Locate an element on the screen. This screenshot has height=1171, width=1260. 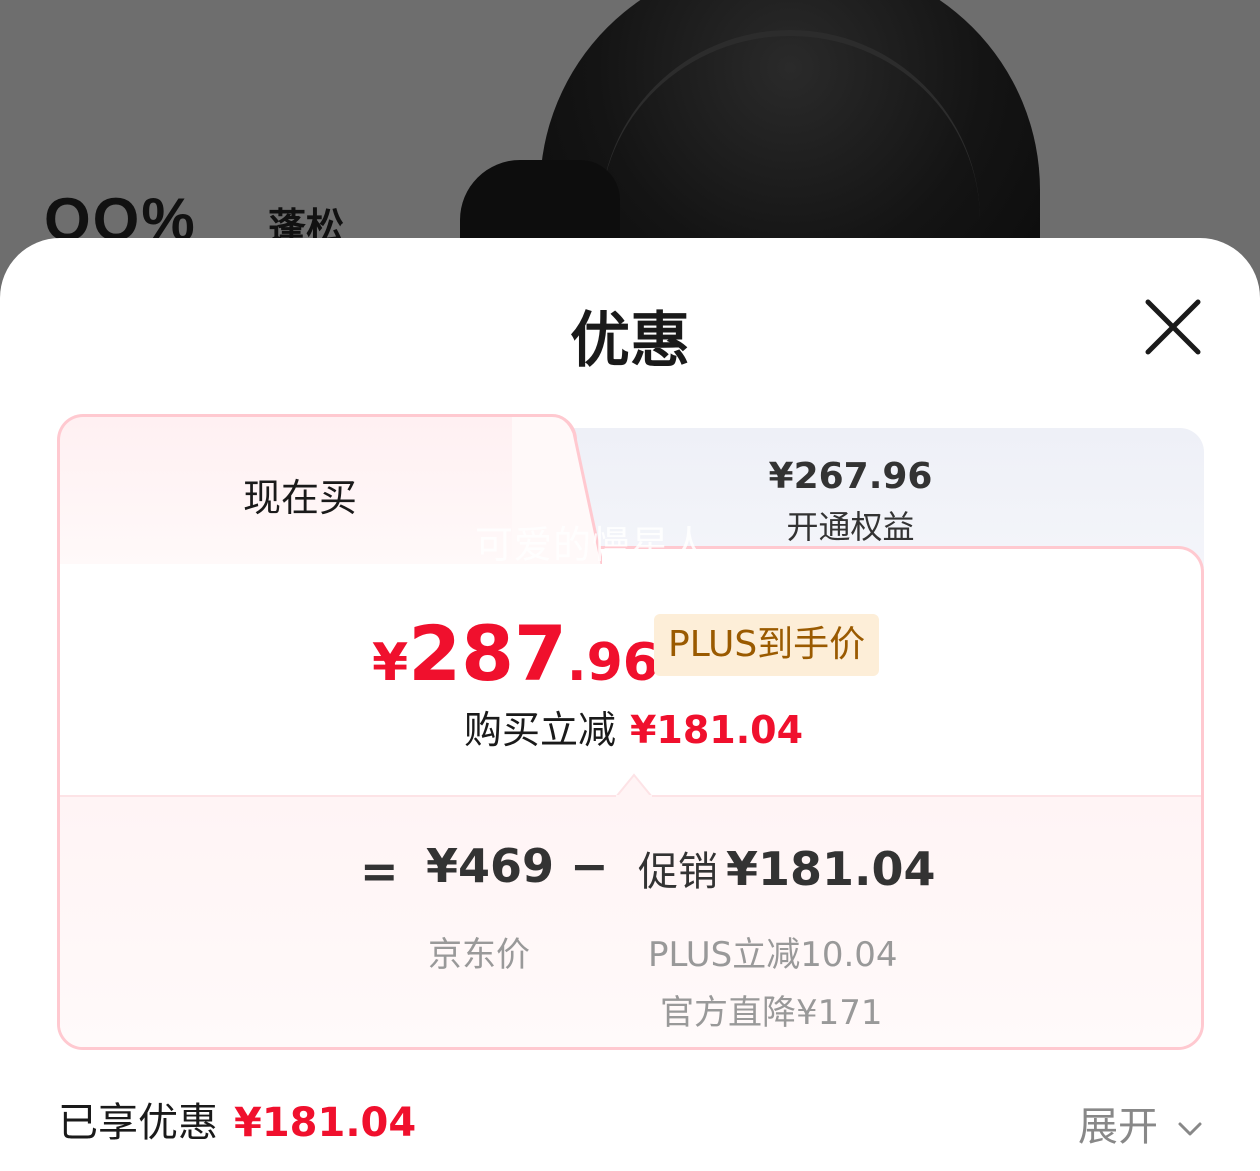
expand-button: 展开 is located at coordinates (1140, 1123).